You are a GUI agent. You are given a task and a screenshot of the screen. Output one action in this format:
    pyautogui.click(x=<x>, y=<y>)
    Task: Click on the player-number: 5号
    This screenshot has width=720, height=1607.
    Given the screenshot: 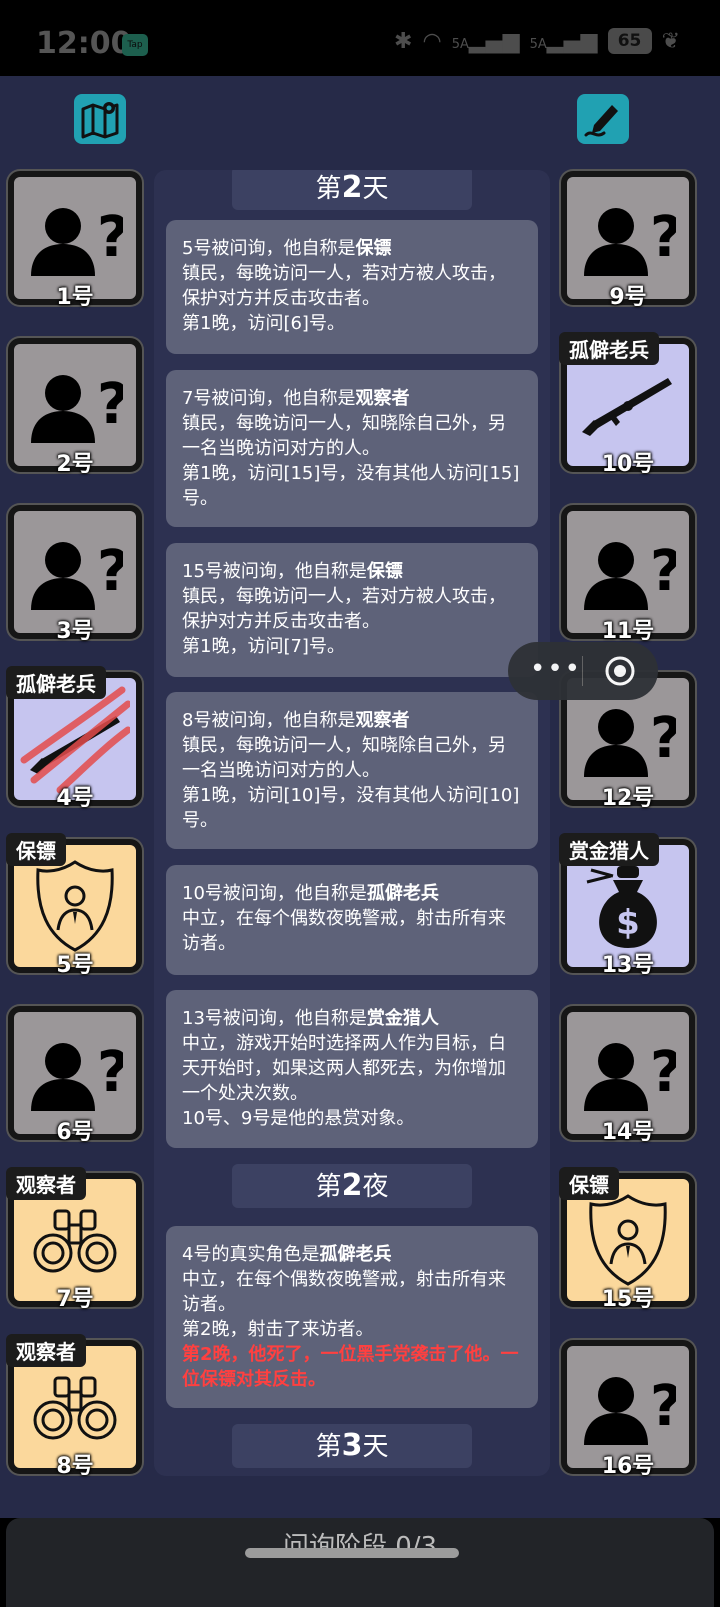 What is the action you would take?
    pyautogui.click(x=75, y=965)
    